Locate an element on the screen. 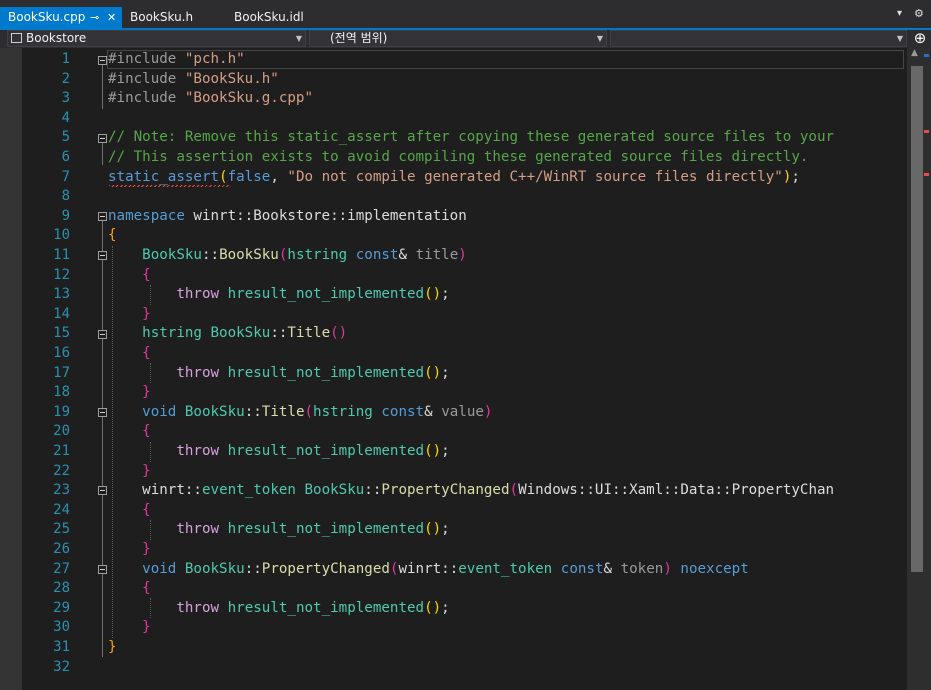 The image size is (931, 690). line-number: 10 is located at coordinates (61, 235).